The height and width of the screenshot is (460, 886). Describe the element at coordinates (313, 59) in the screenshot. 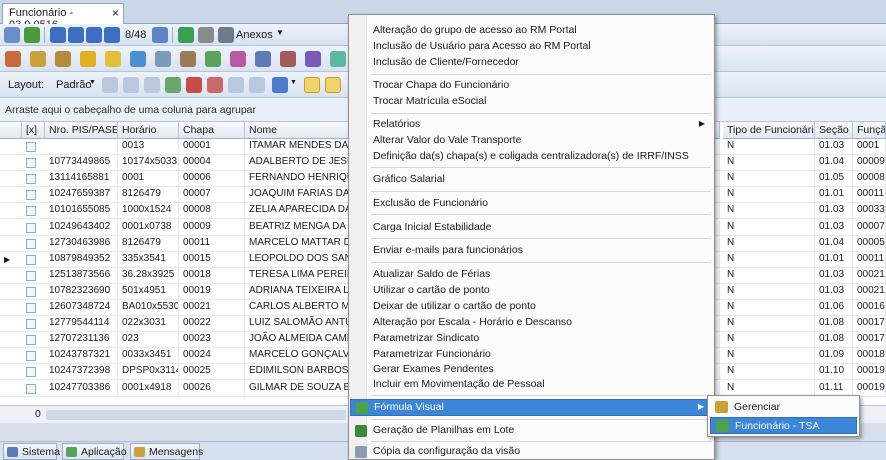

I see `settings-icon` at that location.